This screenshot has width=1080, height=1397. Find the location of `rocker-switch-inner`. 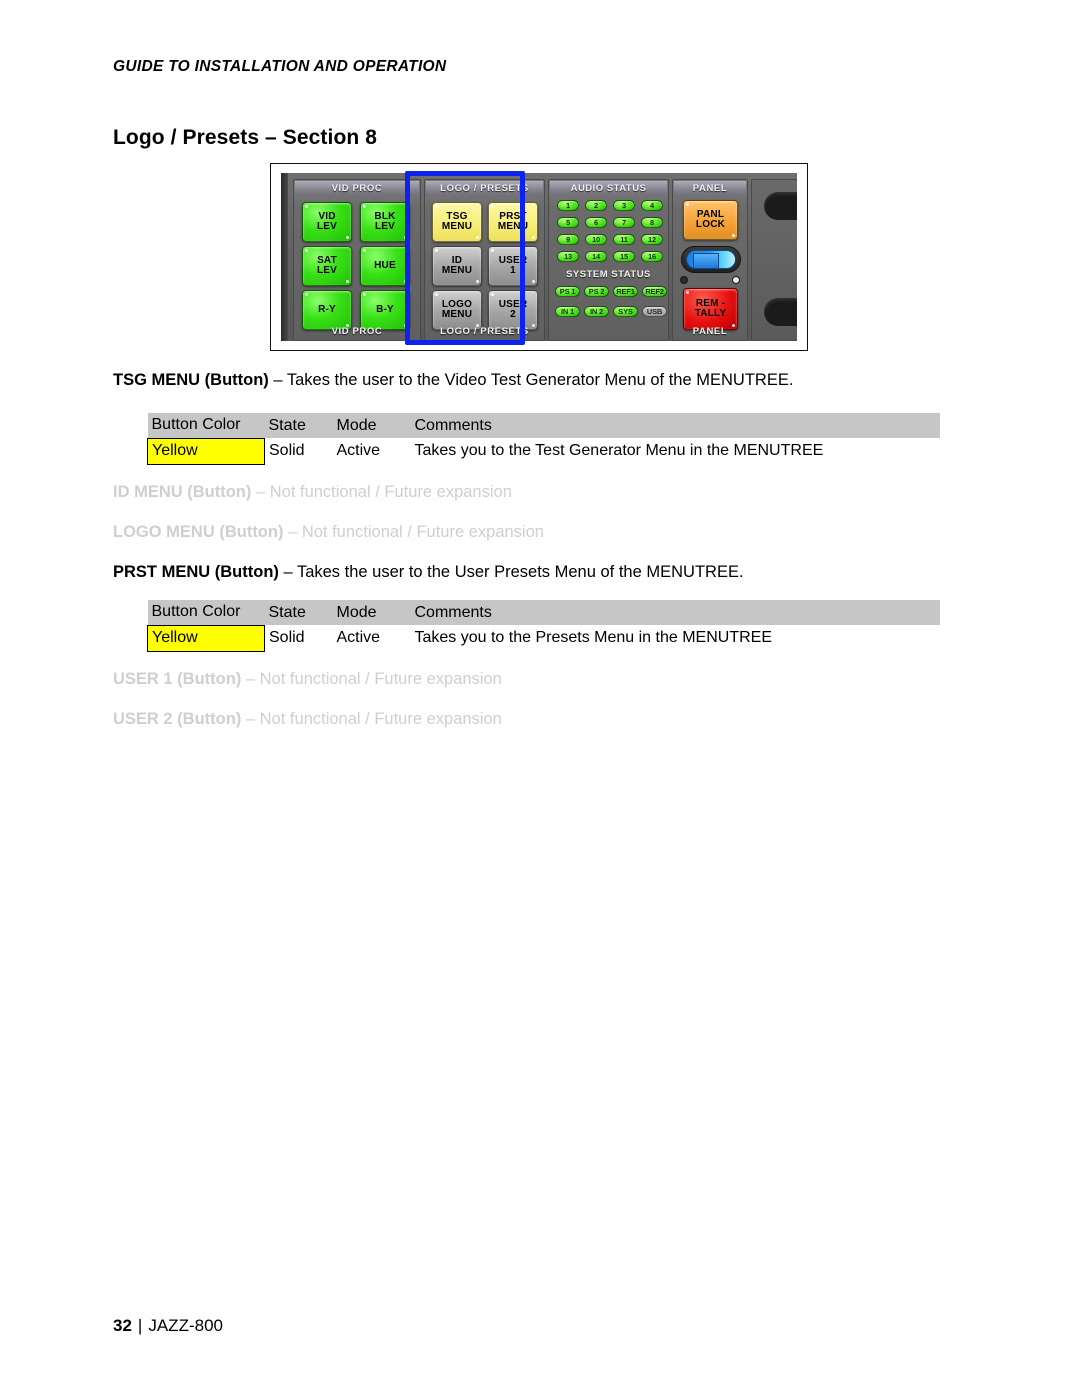

rocker-switch-inner is located at coordinates (711, 259).